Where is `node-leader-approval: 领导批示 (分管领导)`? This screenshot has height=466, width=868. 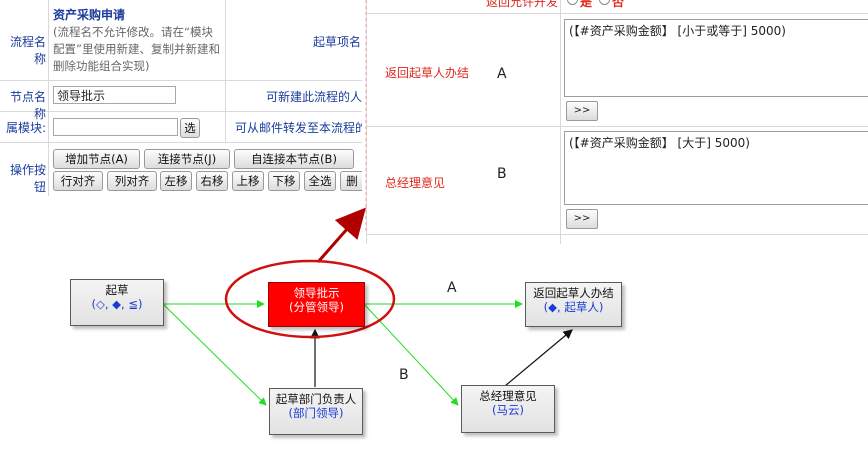 node-leader-approval: 领导批示 (分管领导) is located at coordinates (316, 304).